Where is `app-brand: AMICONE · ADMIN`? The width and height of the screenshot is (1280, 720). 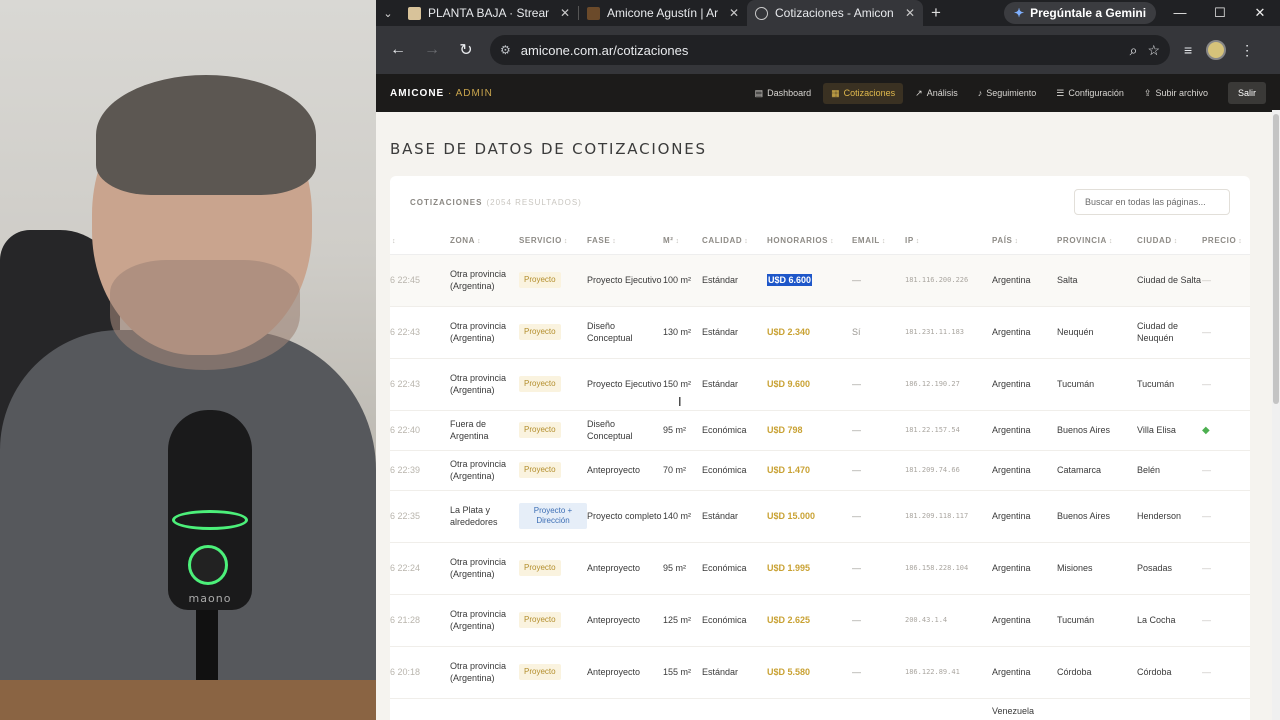 app-brand: AMICONE · ADMIN is located at coordinates (441, 93).